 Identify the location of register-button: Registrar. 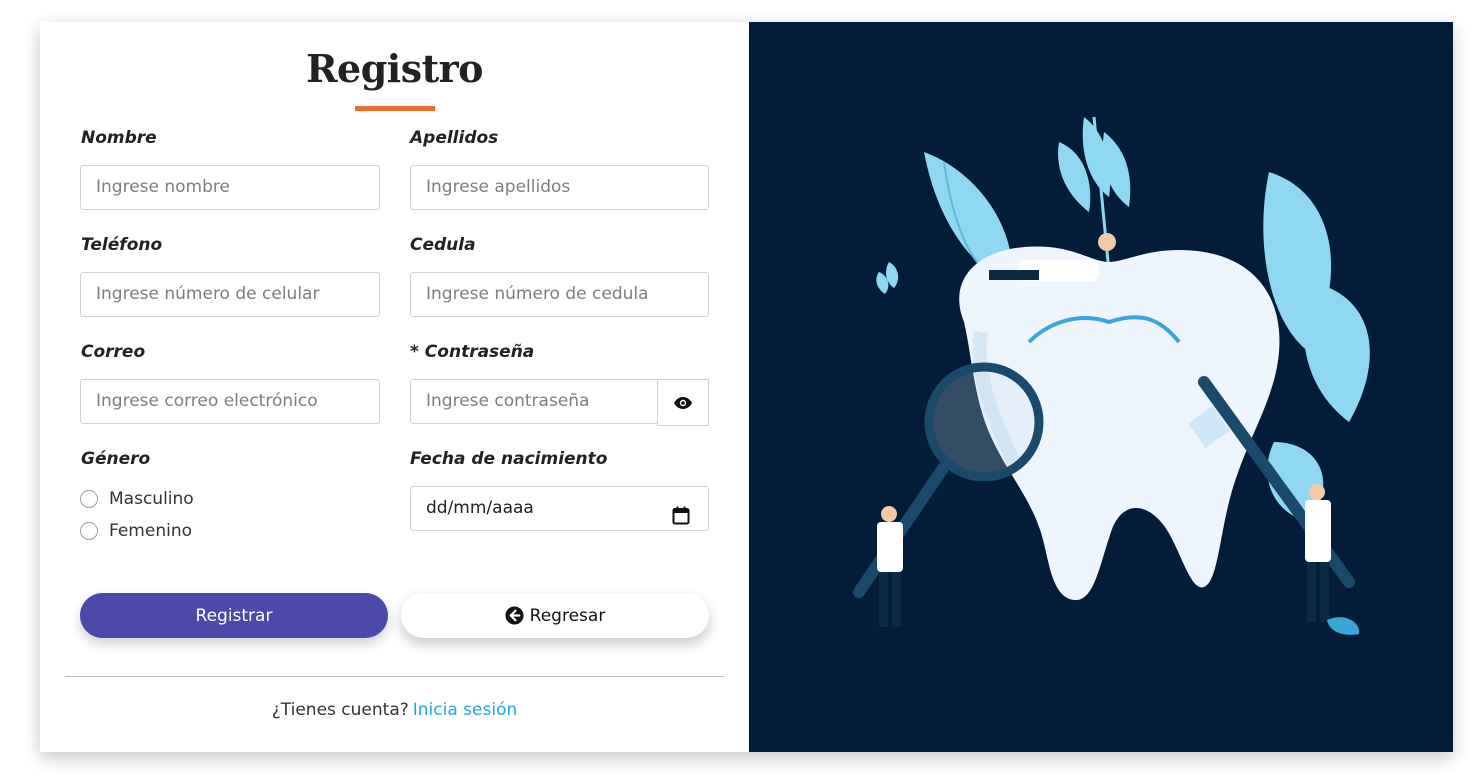
(234, 615).